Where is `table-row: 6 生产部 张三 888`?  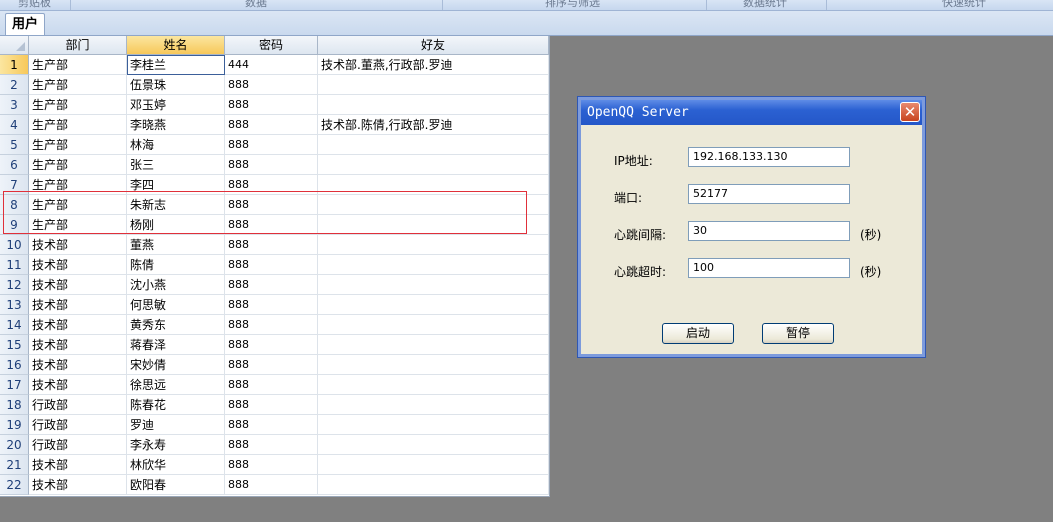 table-row: 6 生产部 张三 888 is located at coordinates (274, 165).